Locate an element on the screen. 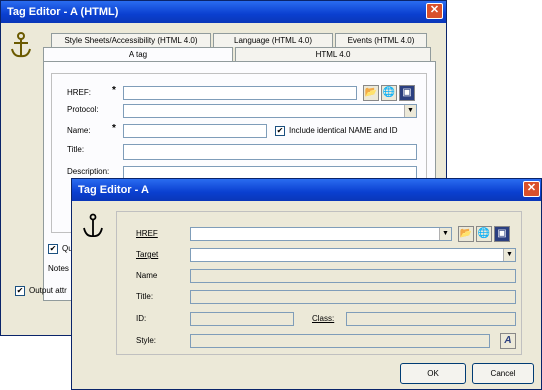  tab-style-sheets: Style Sheets/Accessibility (HTML 4.0) is located at coordinates (131, 40).